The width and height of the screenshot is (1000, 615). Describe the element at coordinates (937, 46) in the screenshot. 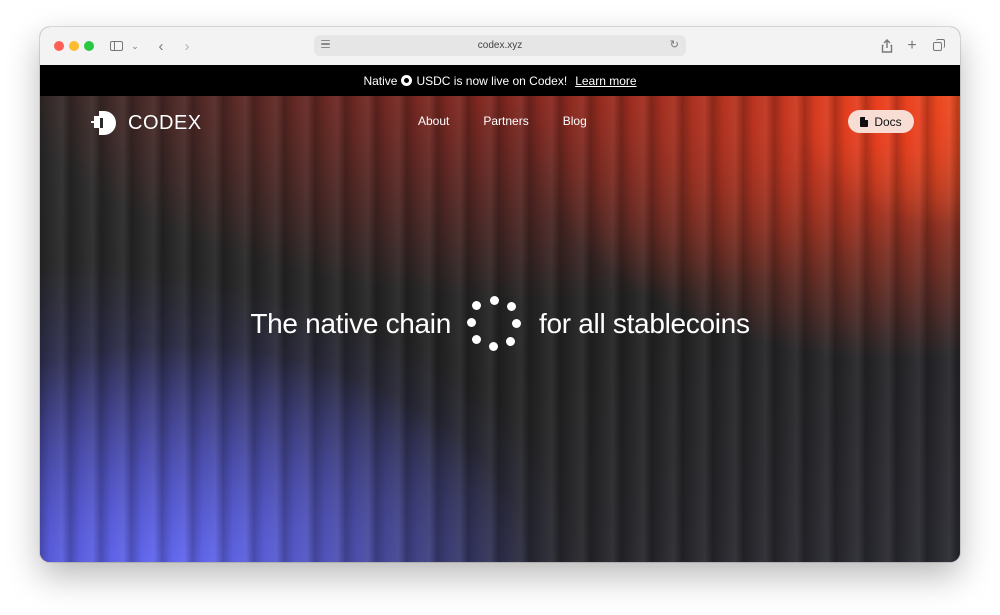

I see `tabs-icon` at that location.